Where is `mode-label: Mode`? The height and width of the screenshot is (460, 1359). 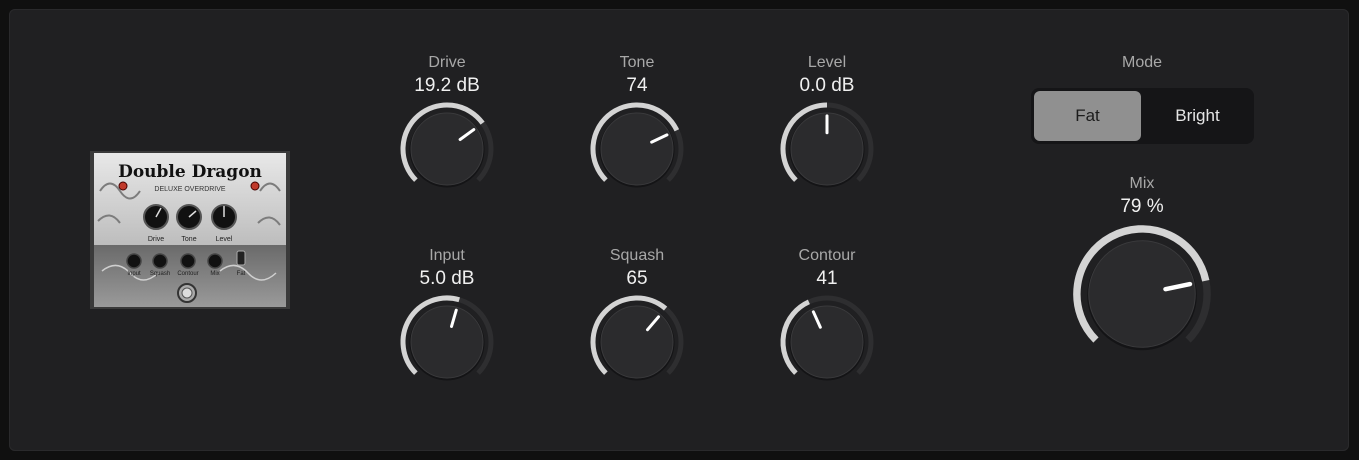 mode-label: Mode is located at coordinates (1142, 62).